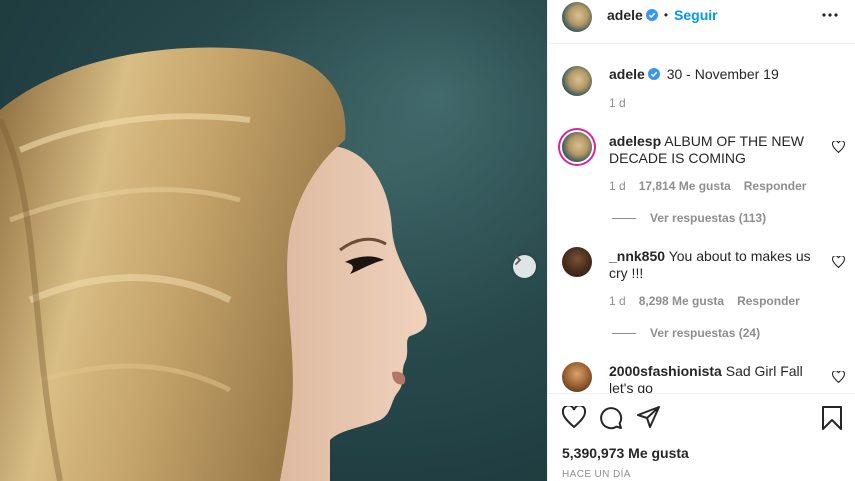 The width and height of the screenshot is (855, 481). I want to click on comment-likes: 8,298 Me gusta, so click(681, 301).